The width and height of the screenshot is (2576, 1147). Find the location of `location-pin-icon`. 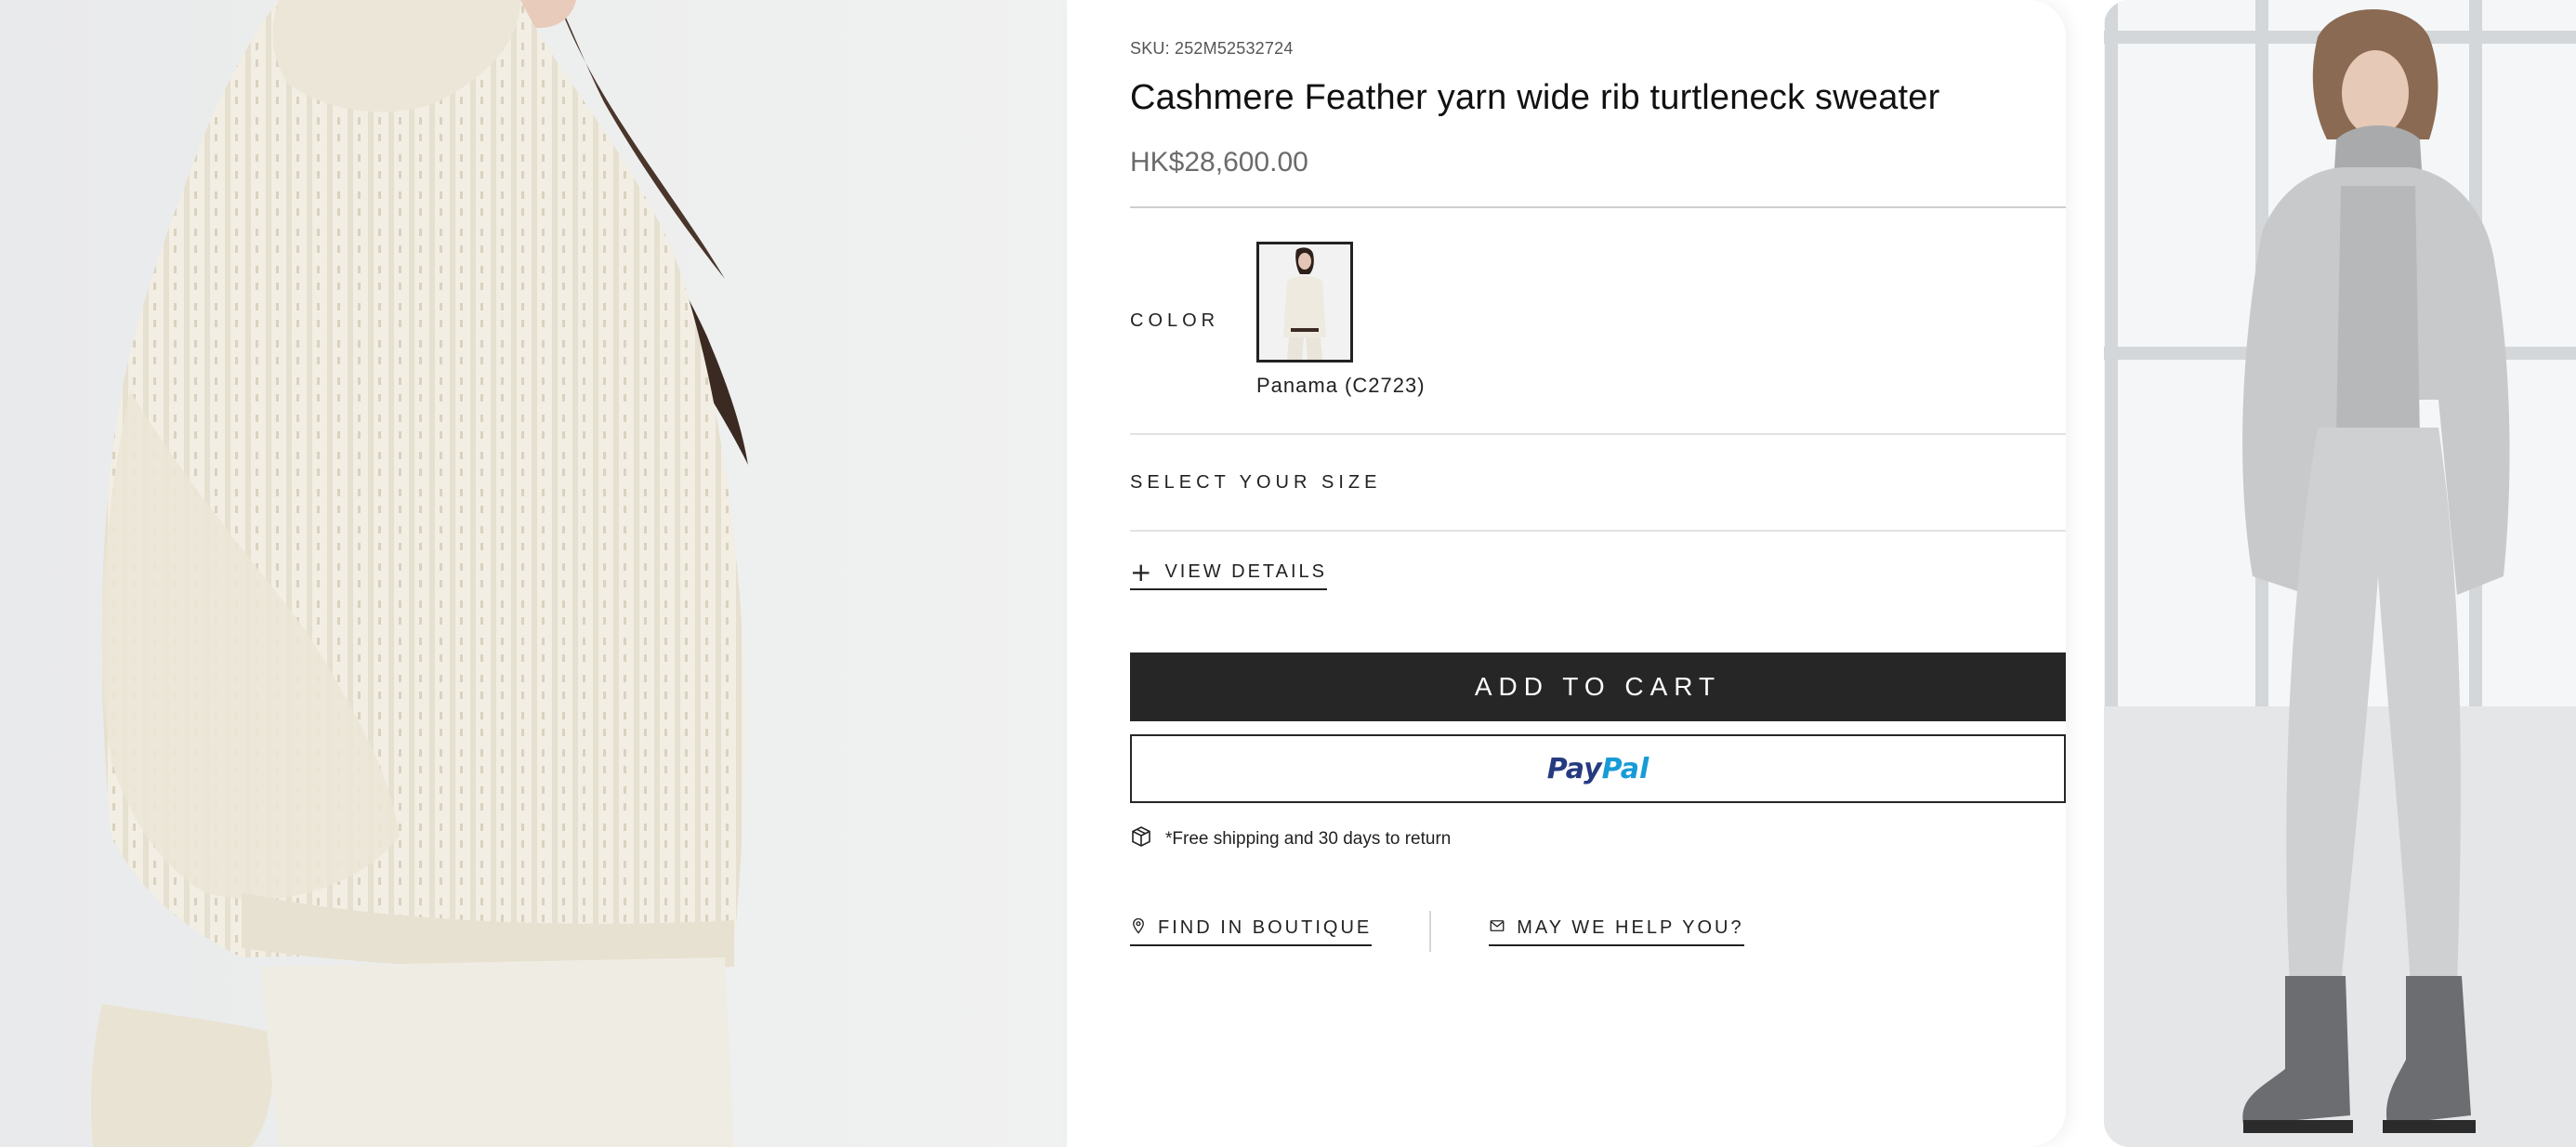

location-pin-icon is located at coordinates (1138, 928).